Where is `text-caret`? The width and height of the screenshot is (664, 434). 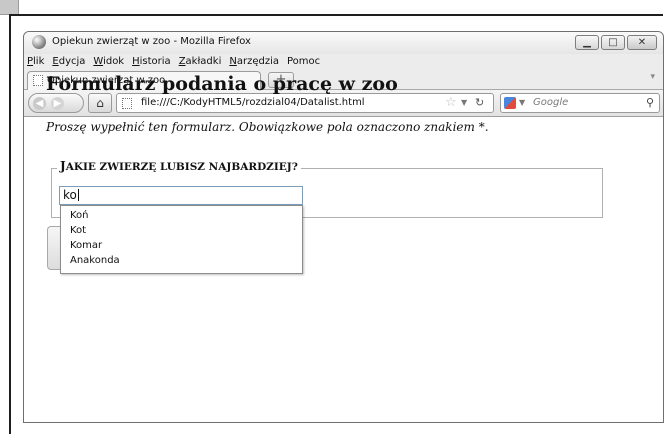
text-caret is located at coordinates (78, 195).